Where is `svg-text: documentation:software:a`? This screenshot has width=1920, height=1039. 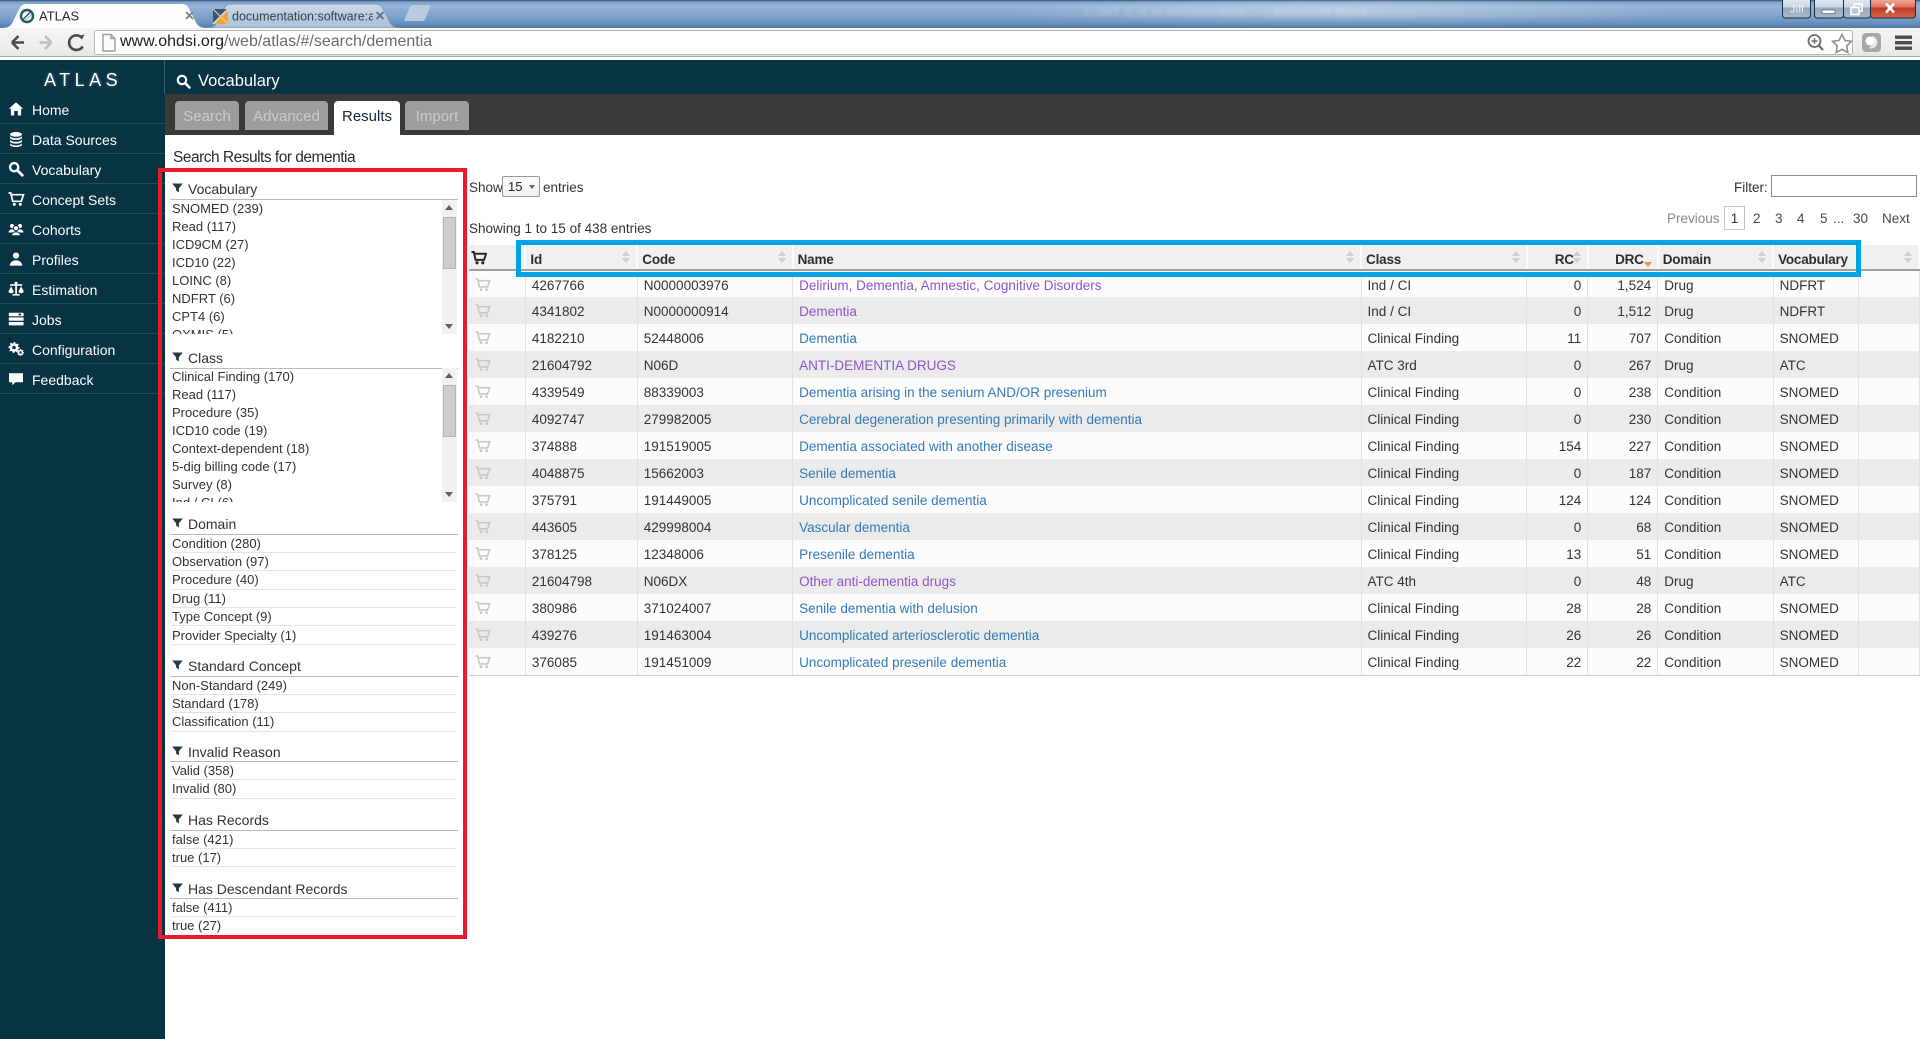
svg-text: documentation:software:a is located at coordinates (303, 17).